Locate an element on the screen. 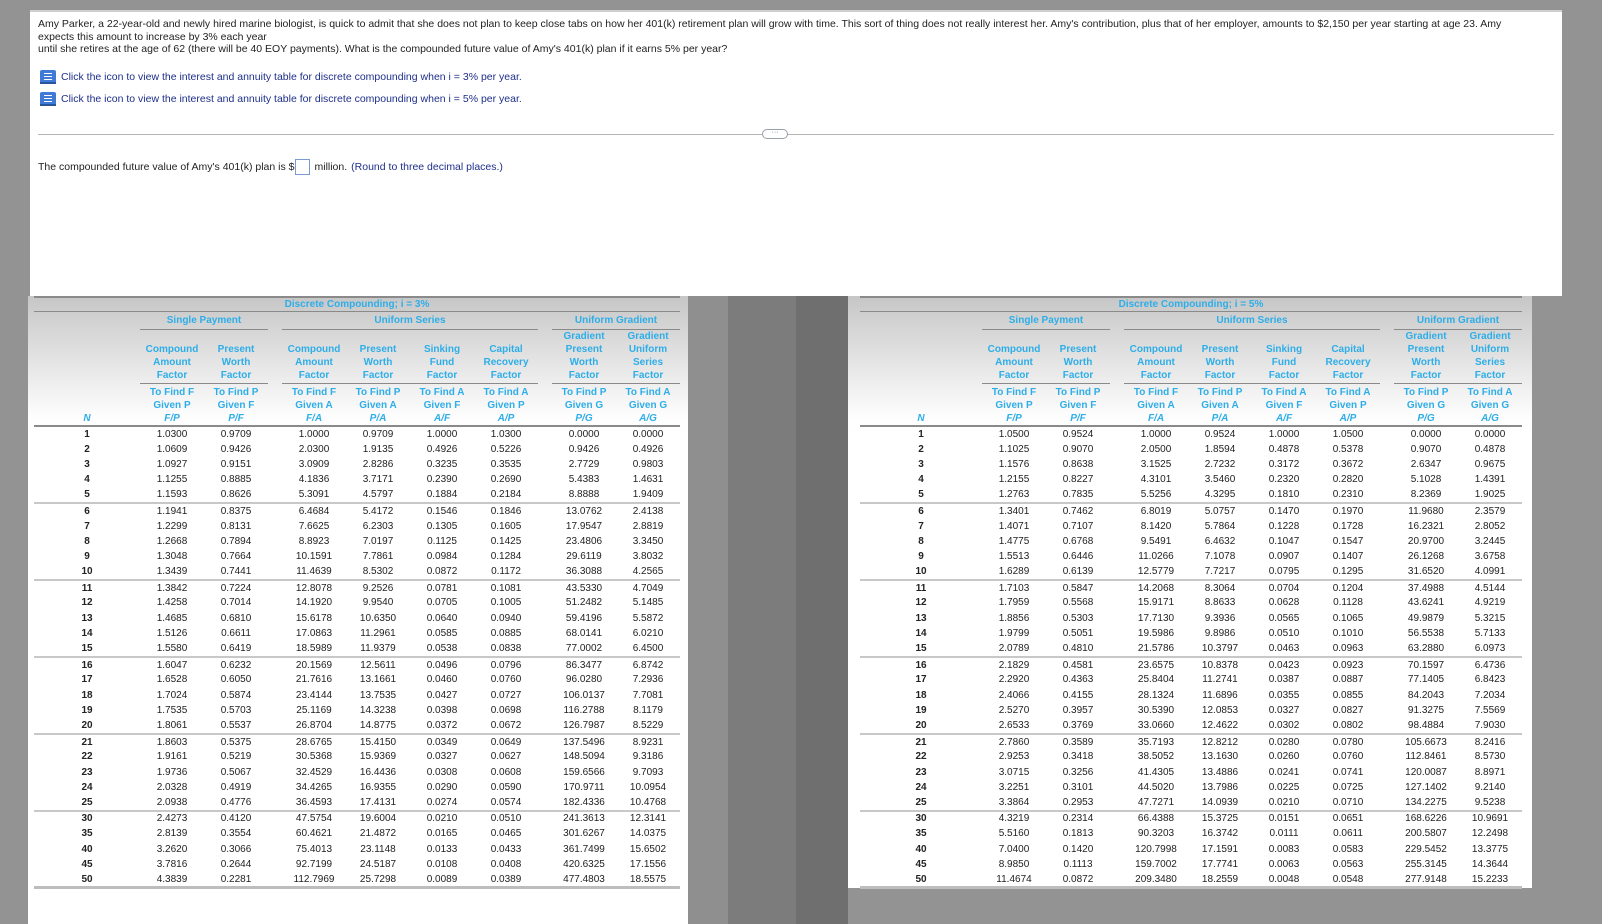 Image resolution: width=1602 pixels, height=924 pixels. factor-cell: 0.0907 is located at coordinates (1284, 557).